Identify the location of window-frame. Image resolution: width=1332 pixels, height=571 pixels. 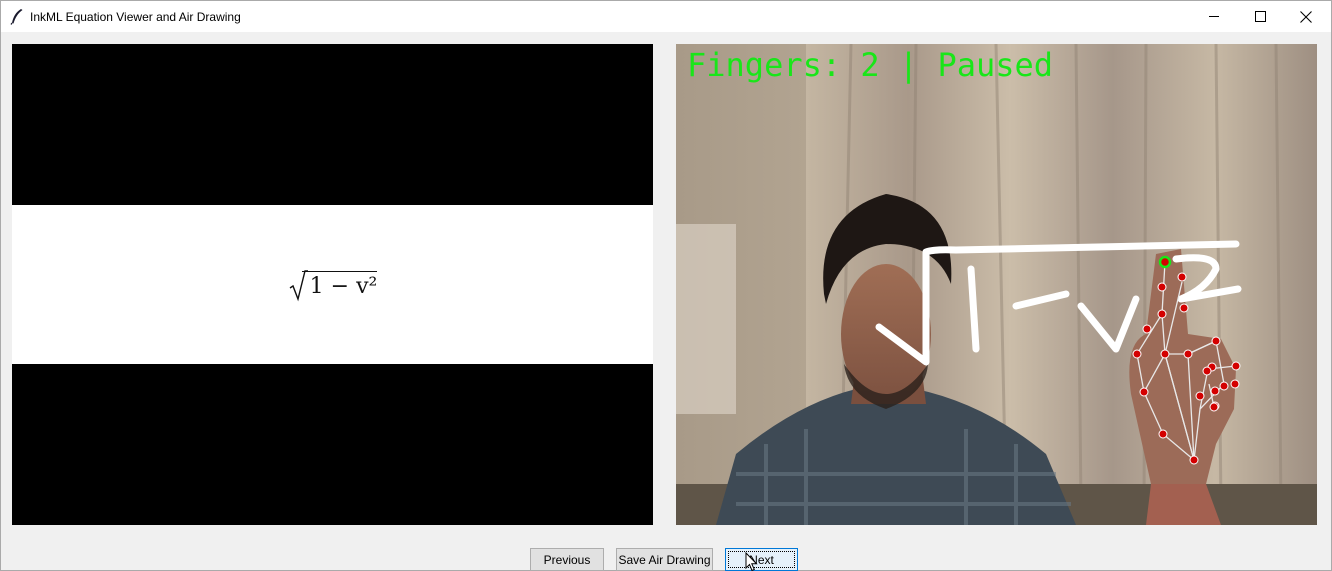
(706, 319).